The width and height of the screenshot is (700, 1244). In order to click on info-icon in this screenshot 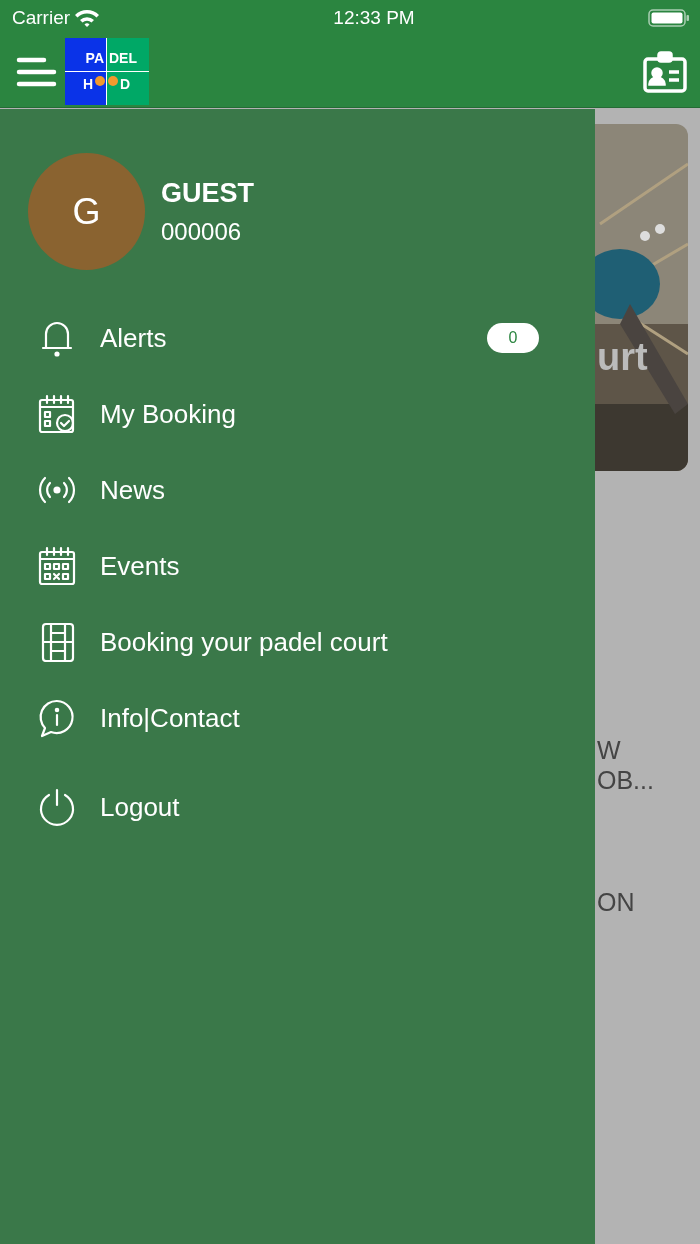, I will do `click(57, 718)`.